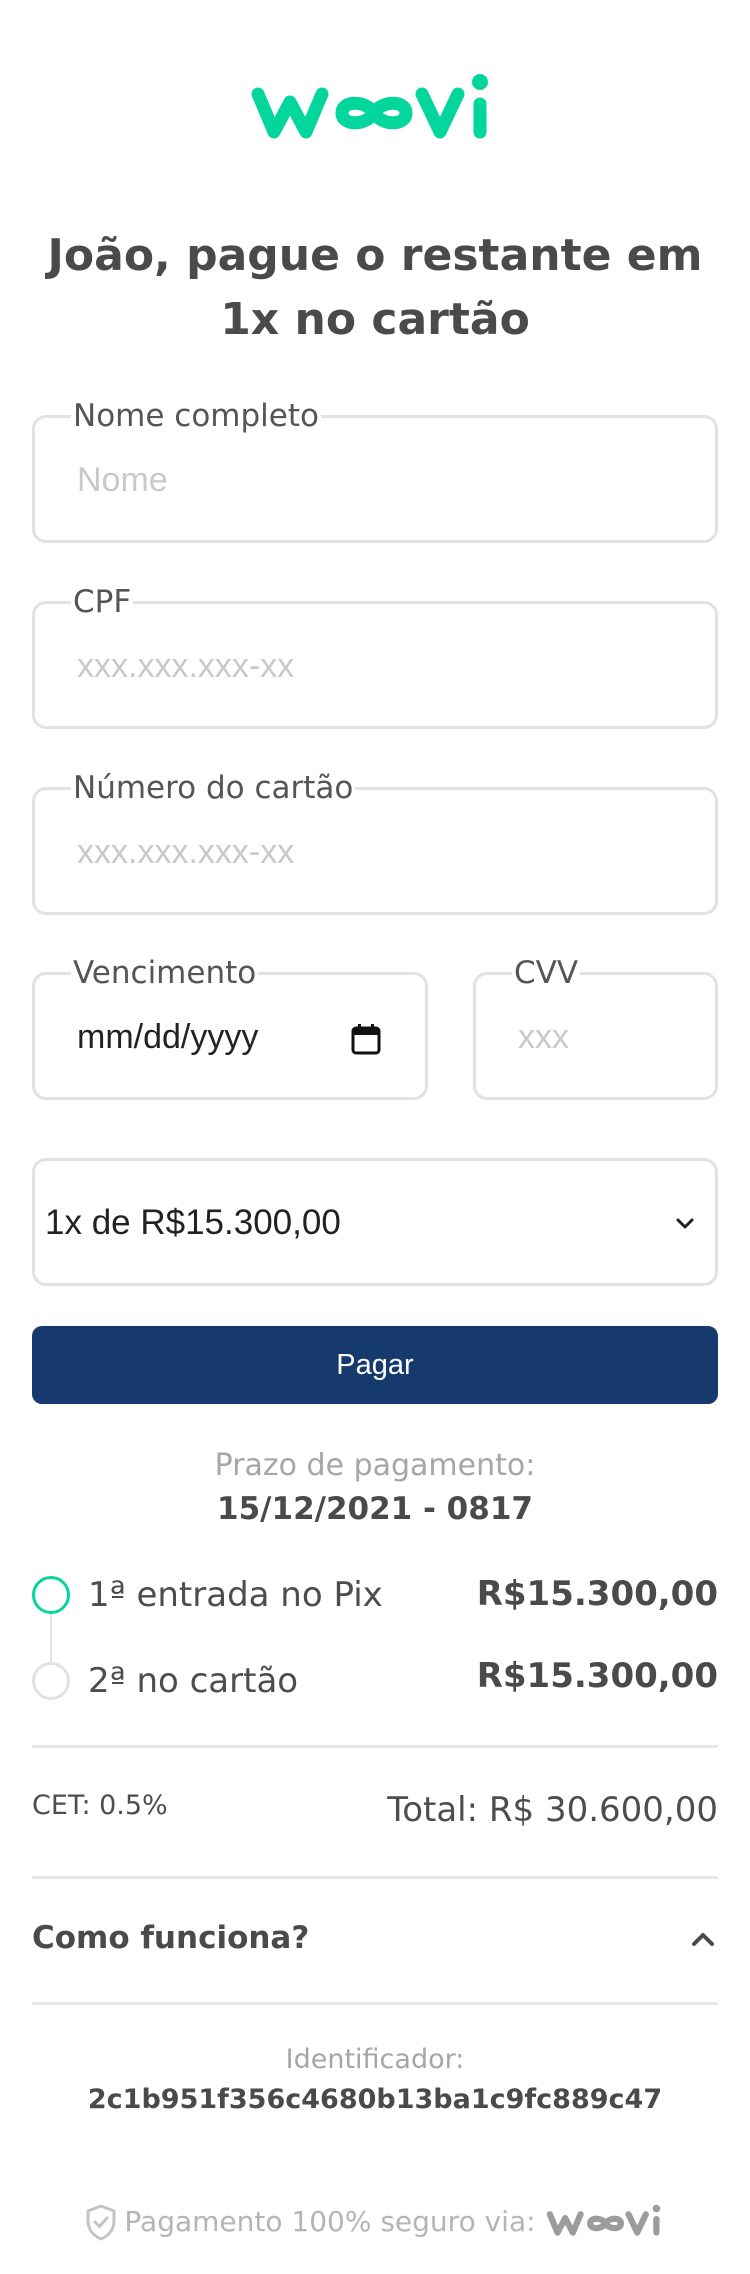 The image size is (750, 2274). What do you see at coordinates (603, 2220) in the screenshot?
I see `woovi-footer-logo` at bounding box center [603, 2220].